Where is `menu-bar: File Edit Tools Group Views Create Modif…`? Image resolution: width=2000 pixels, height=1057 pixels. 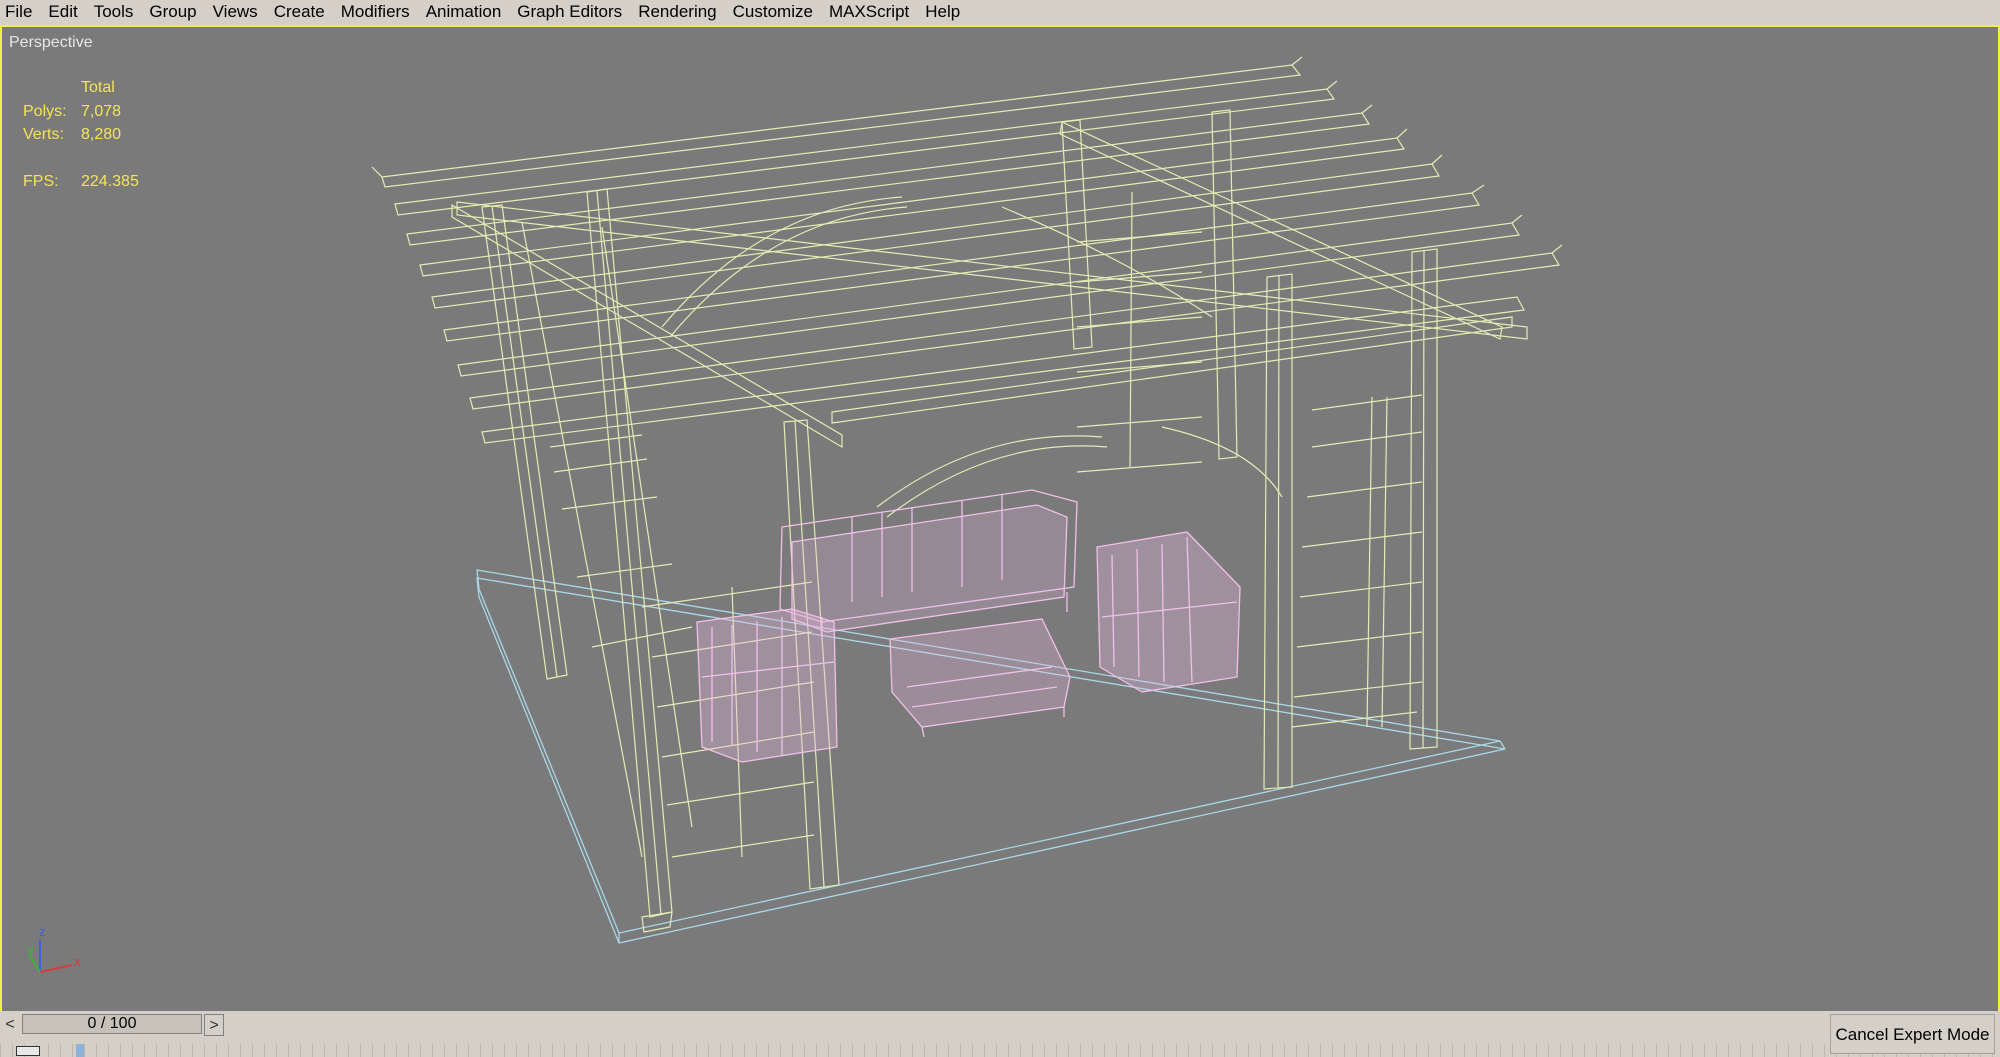
menu-bar: File Edit Tools Group Views Create Modif… is located at coordinates (1000, 12).